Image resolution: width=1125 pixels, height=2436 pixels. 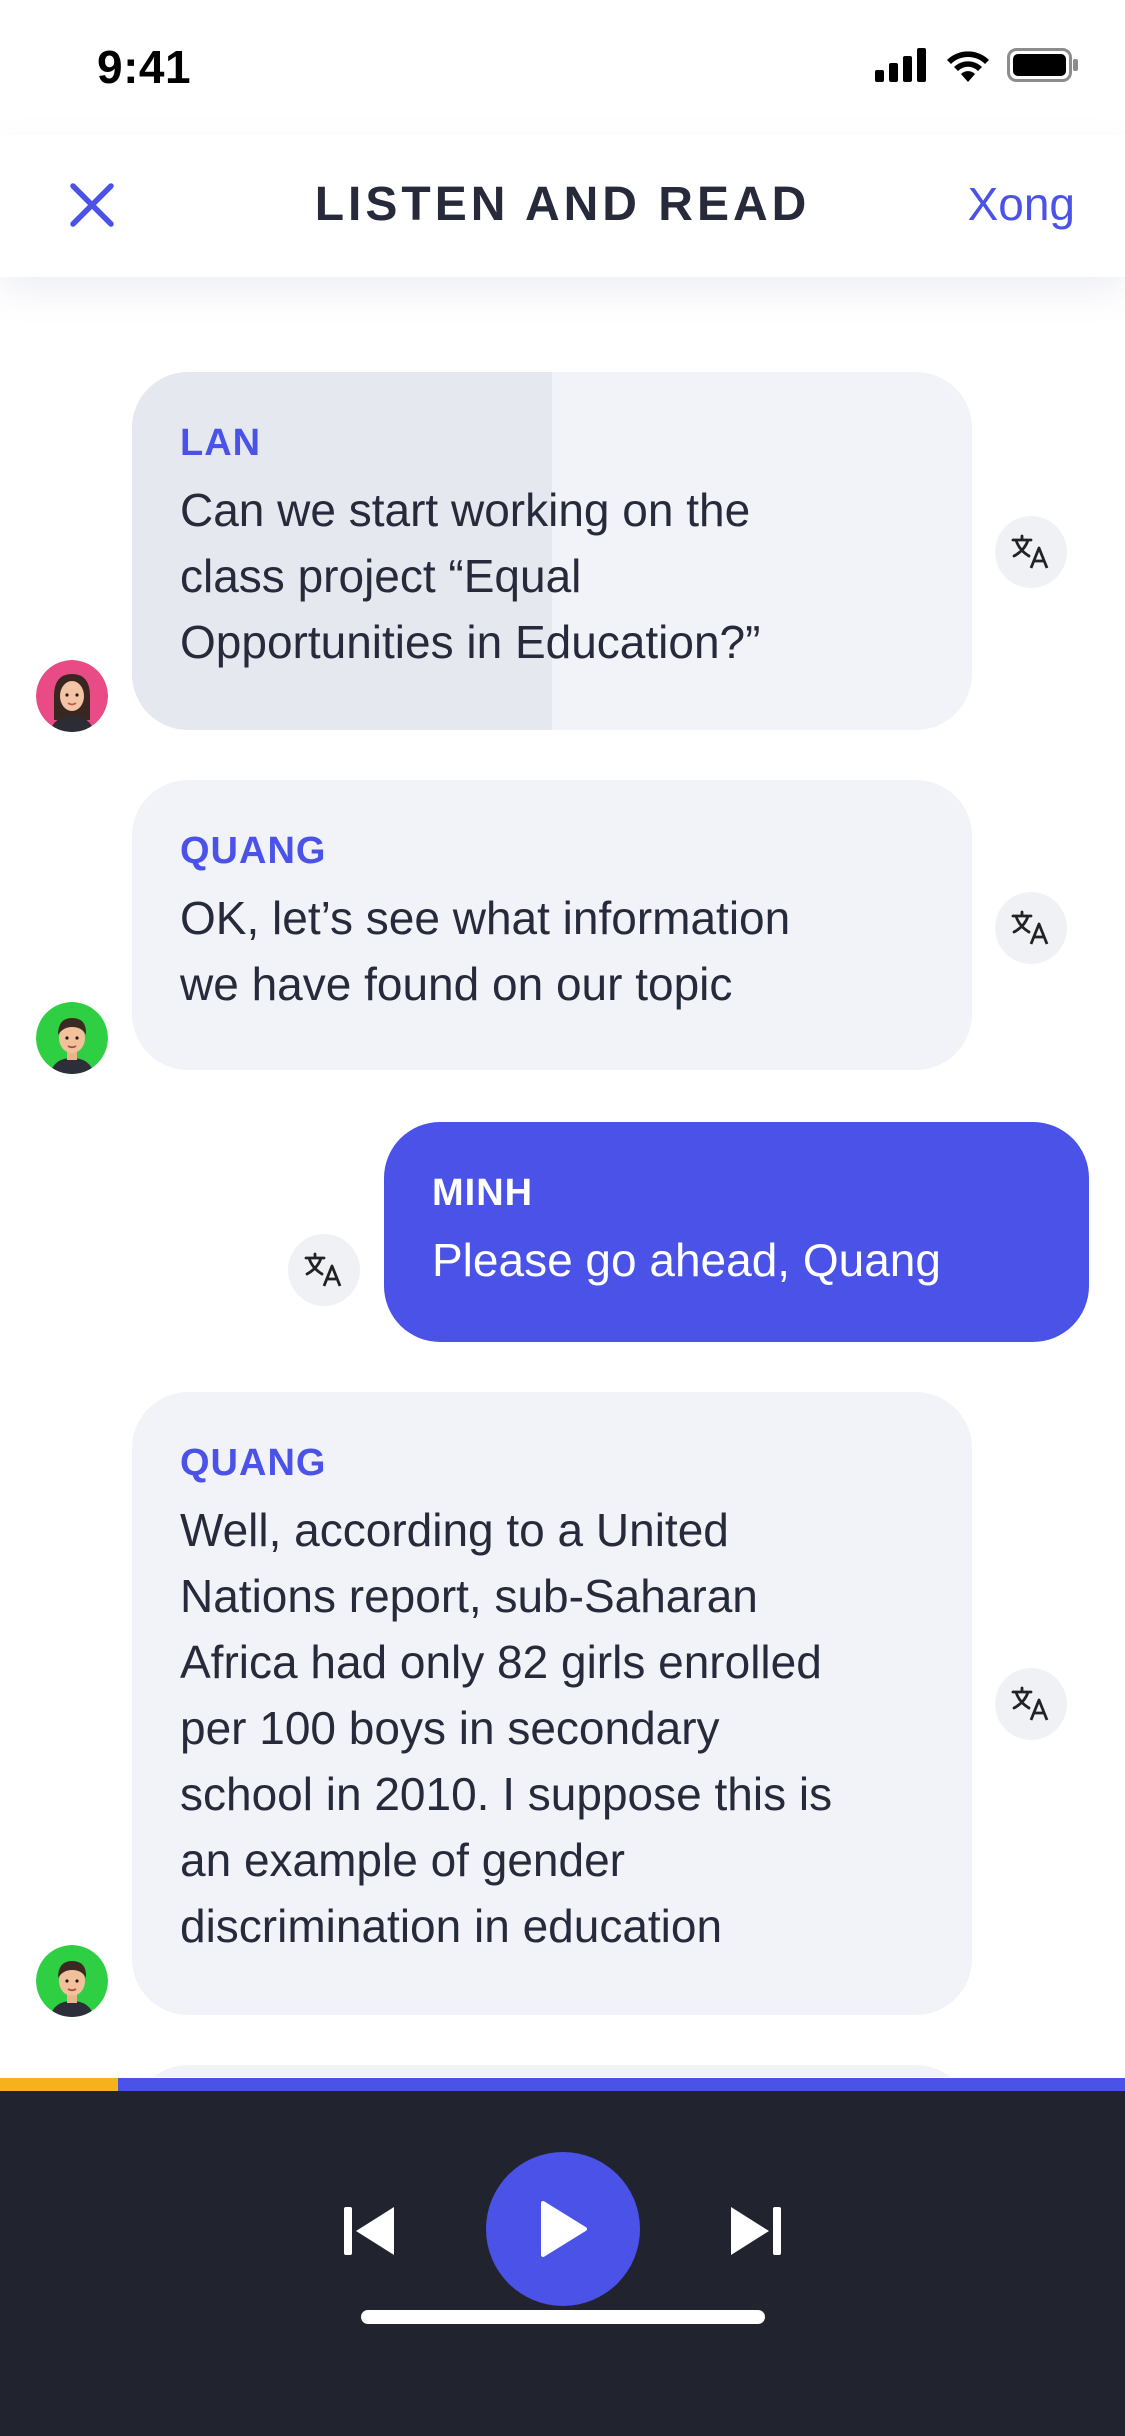 I want to click on speaker-name: MINH, so click(x=483, y=1193).